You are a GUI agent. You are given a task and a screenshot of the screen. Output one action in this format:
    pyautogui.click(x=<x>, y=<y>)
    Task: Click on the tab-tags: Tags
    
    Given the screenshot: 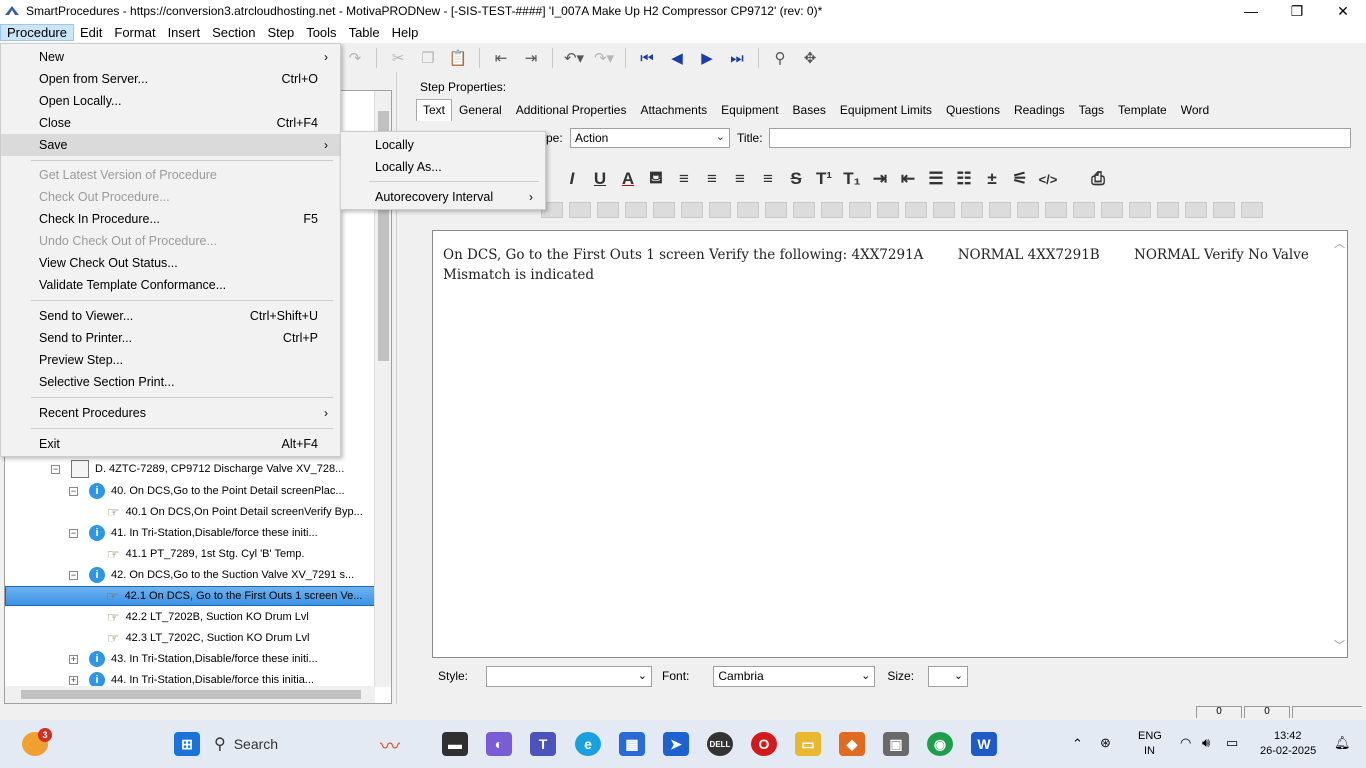 What is the action you would take?
    pyautogui.click(x=1091, y=110)
    